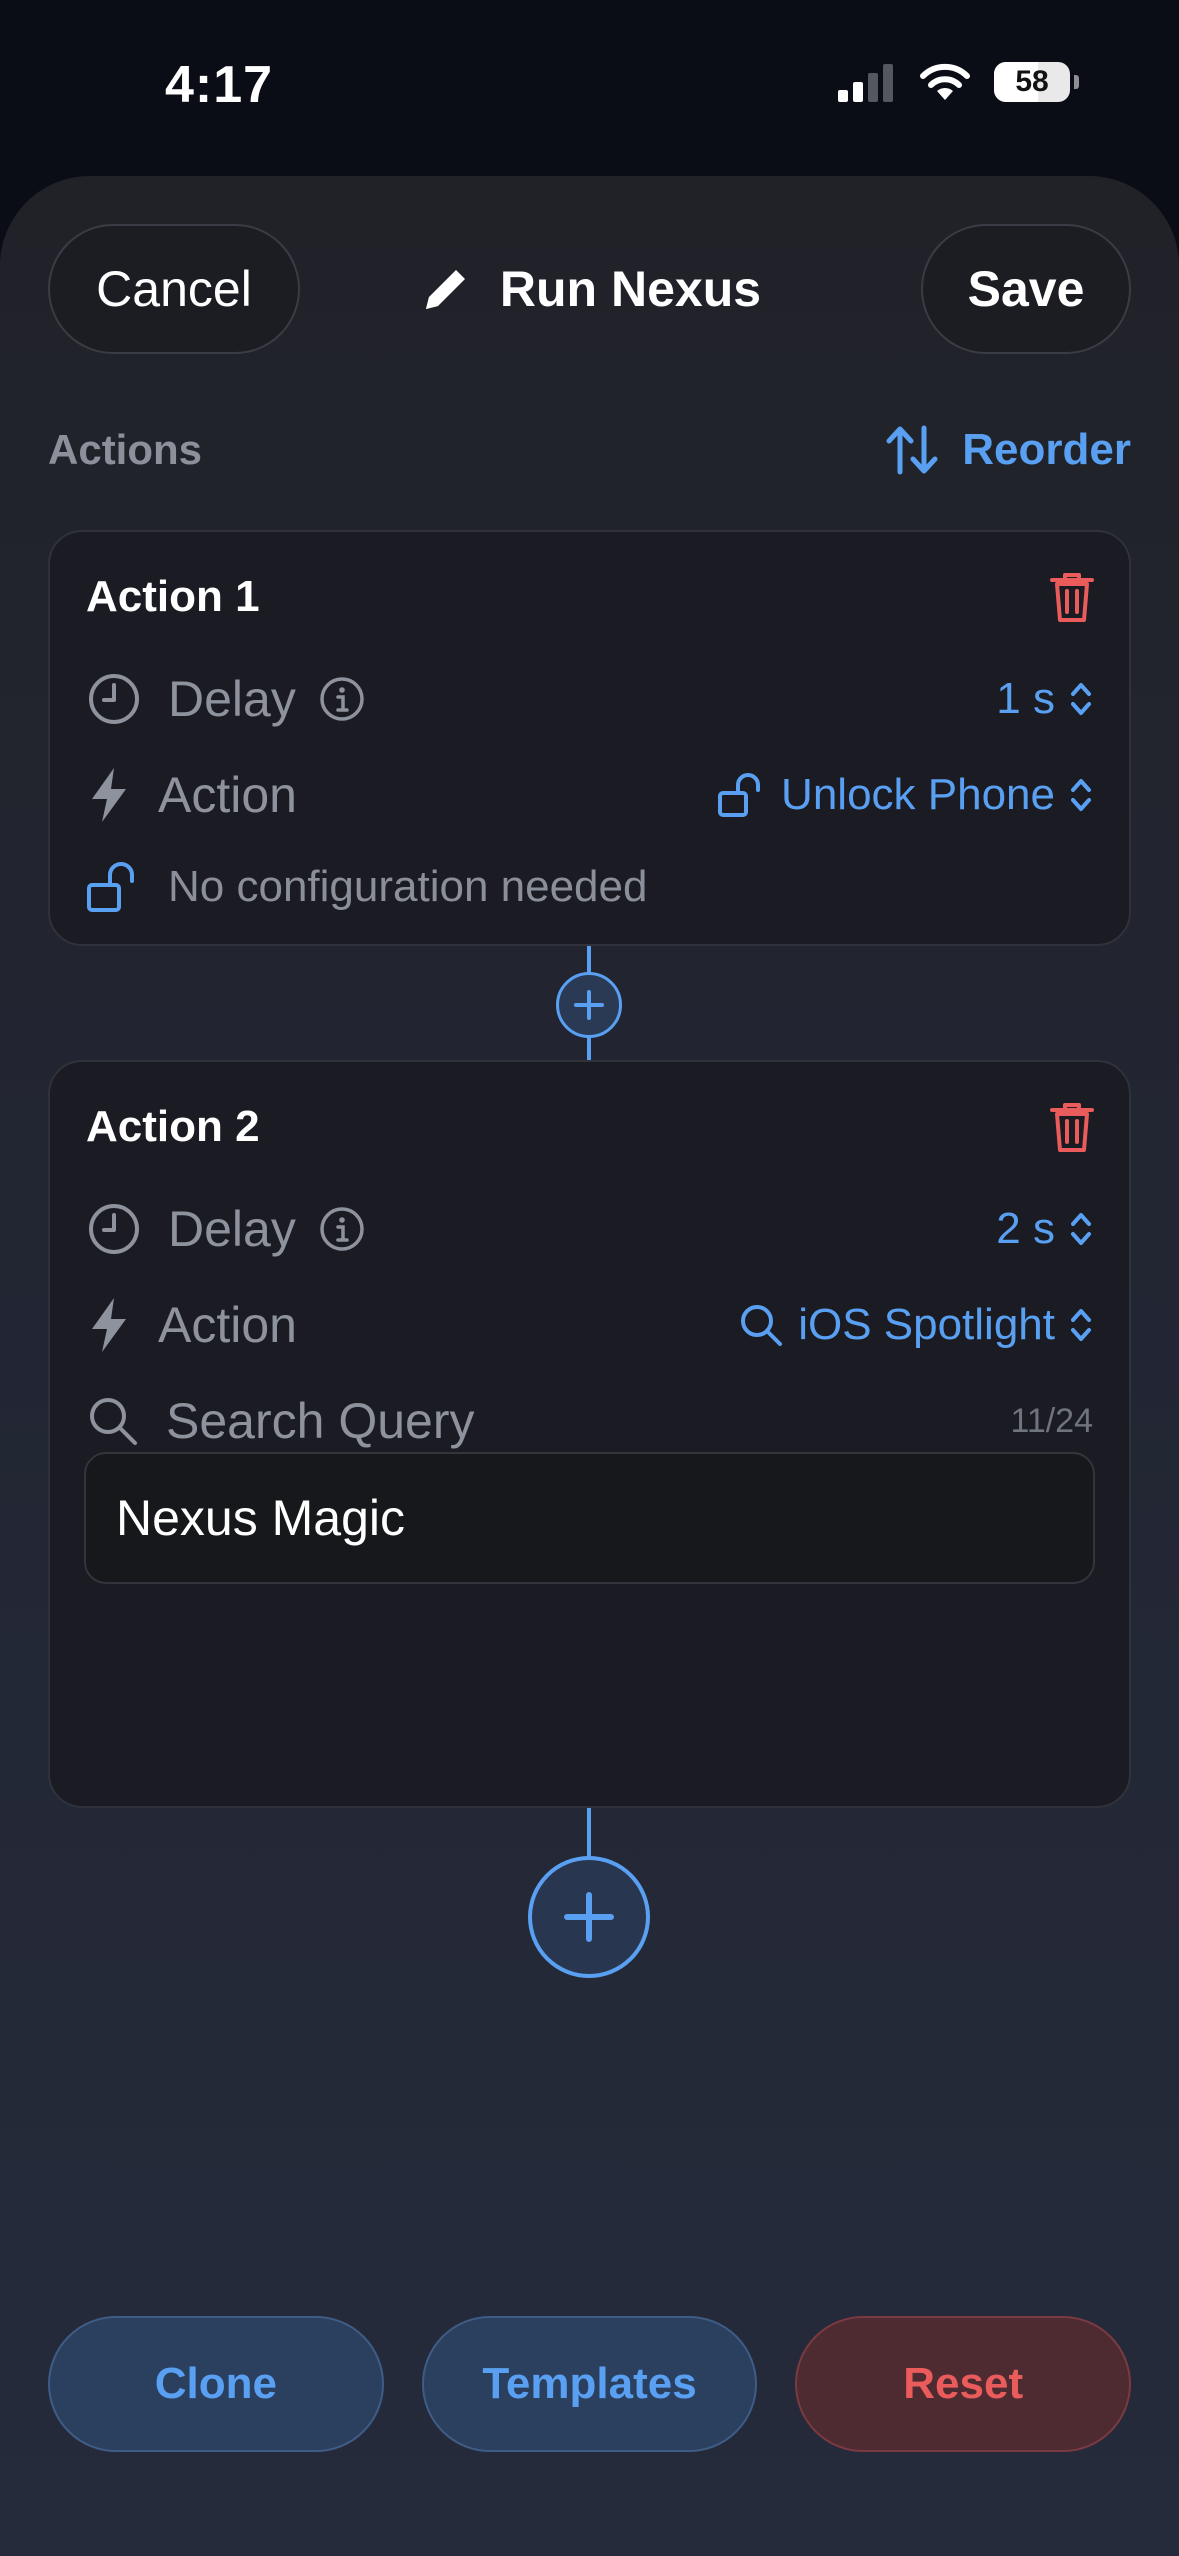  Describe the element at coordinates (1076, 82) in the screenshot. I see `battery-nub` at that location.